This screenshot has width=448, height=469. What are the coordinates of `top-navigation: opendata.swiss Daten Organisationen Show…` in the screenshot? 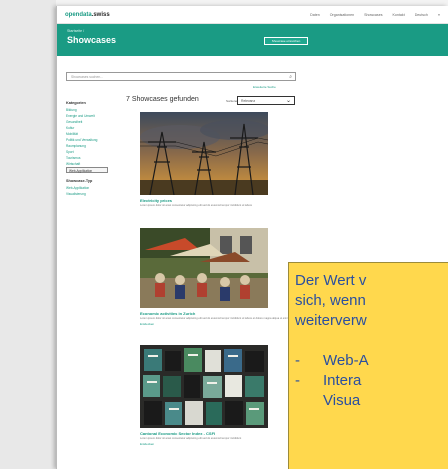 It's located at (252, 15).